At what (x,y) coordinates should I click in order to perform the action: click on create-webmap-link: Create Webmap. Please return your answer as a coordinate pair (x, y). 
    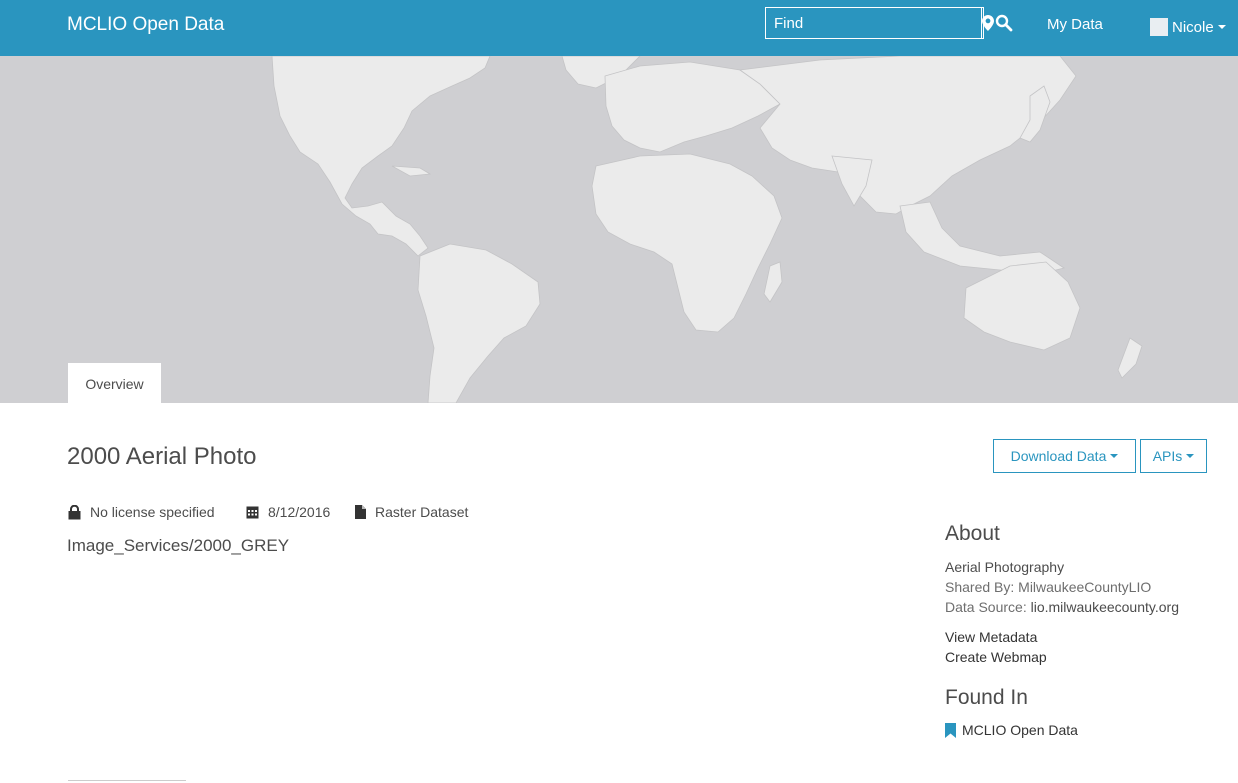
    Looking at the image, I should click on (996, 657).